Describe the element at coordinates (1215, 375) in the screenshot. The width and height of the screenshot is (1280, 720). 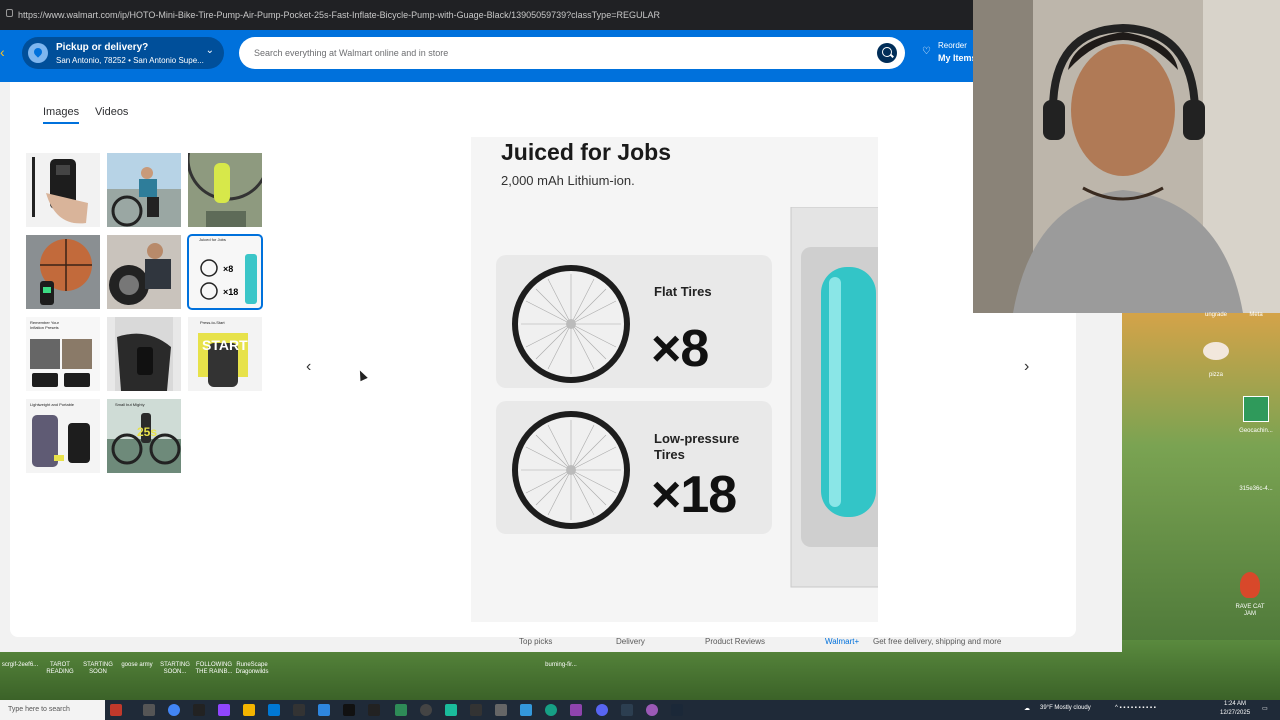
I see `desktop-icon-label: pizza` at that location.